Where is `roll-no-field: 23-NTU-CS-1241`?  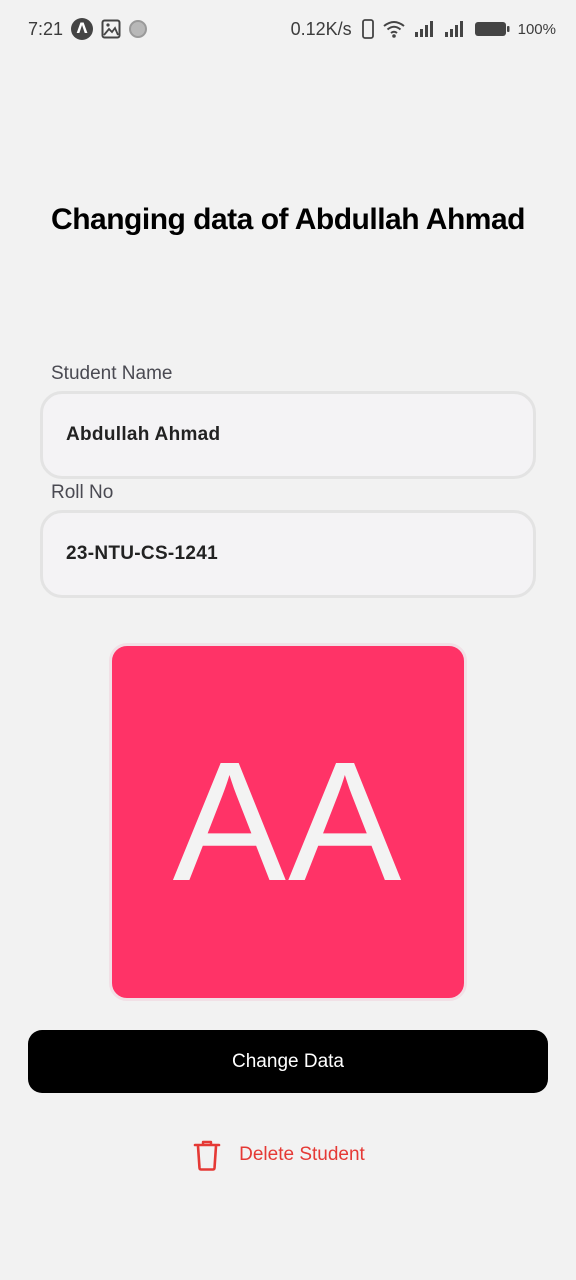
roll-no-field: 23-NTU-CS-1241 is located at coordinates (288, 554).